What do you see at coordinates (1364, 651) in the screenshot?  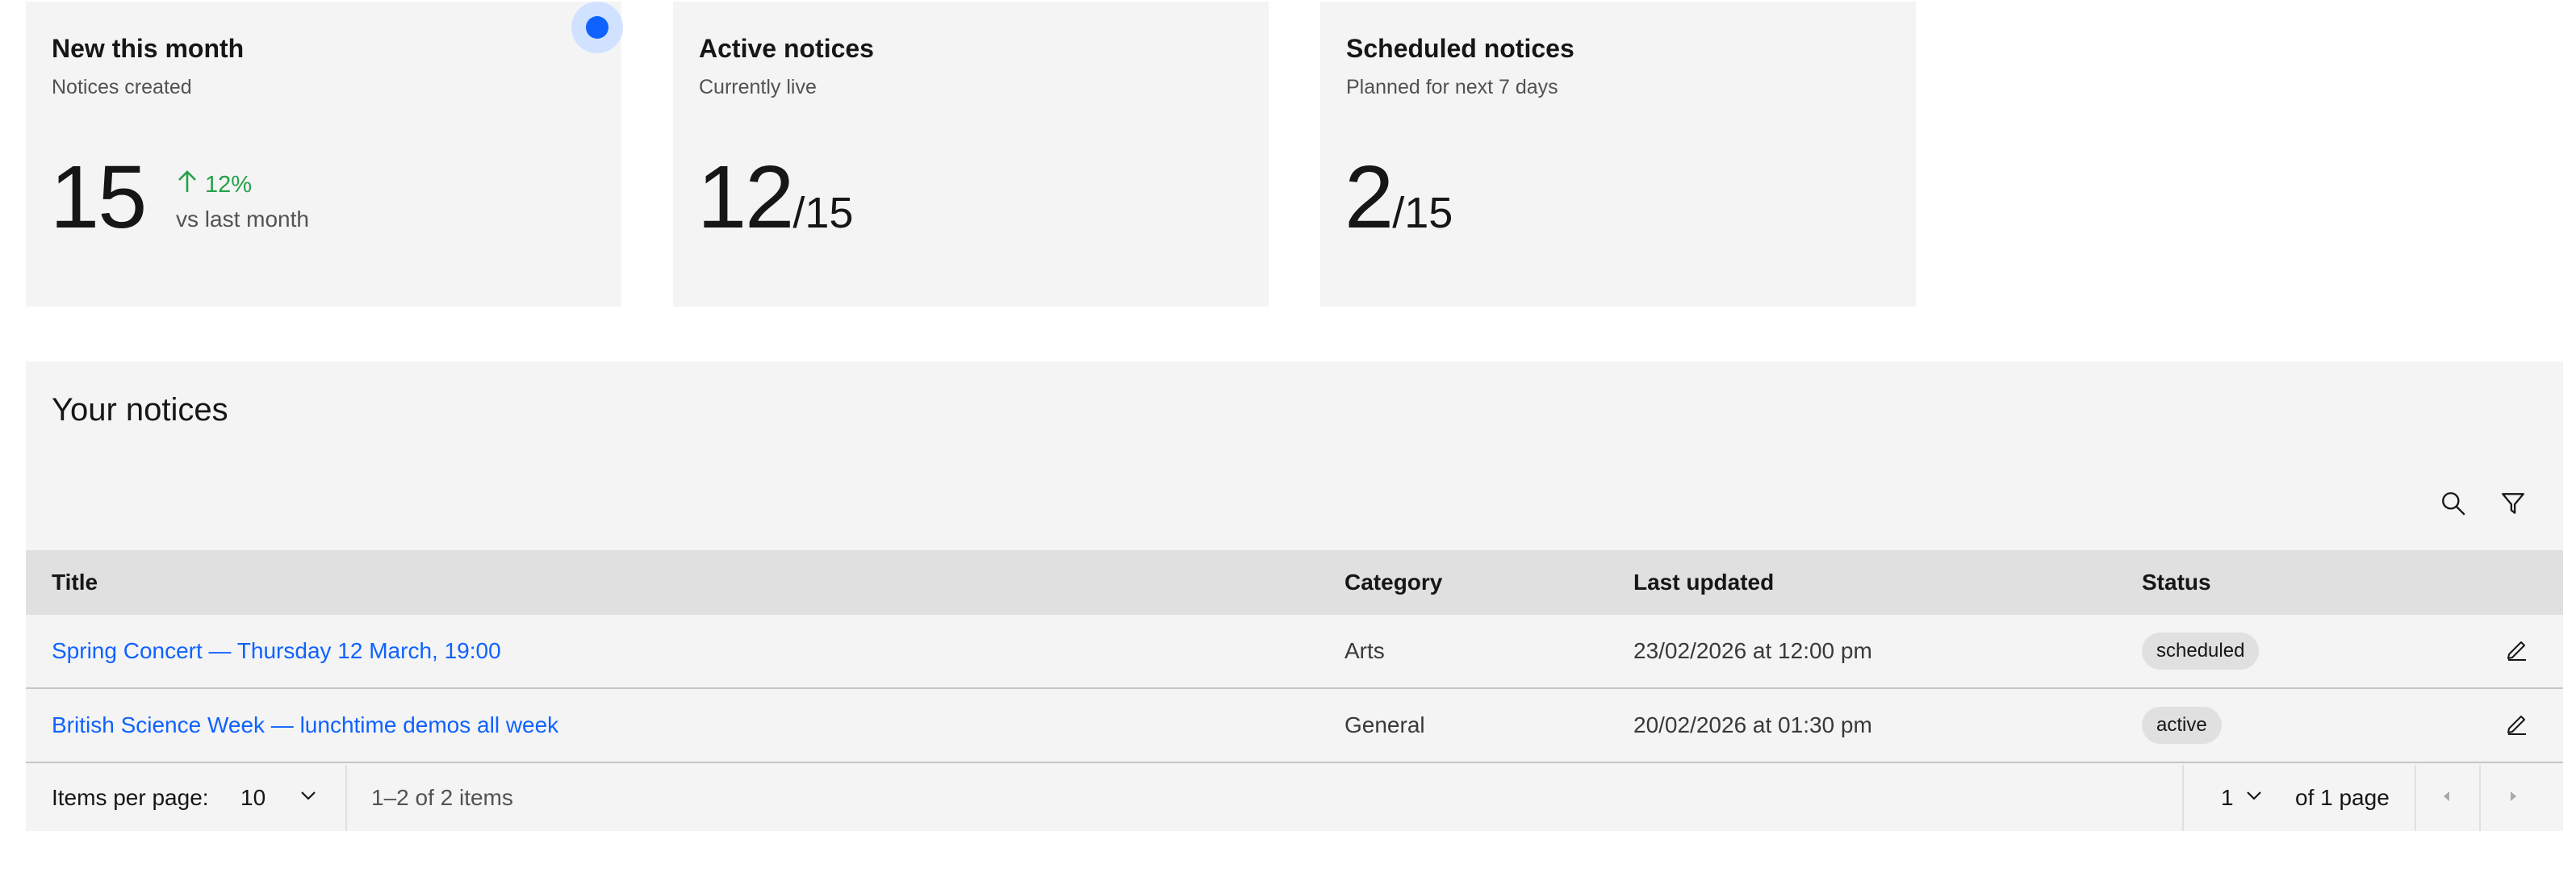 I see `notice-category: Arts` at bounding box center [1364, 651].